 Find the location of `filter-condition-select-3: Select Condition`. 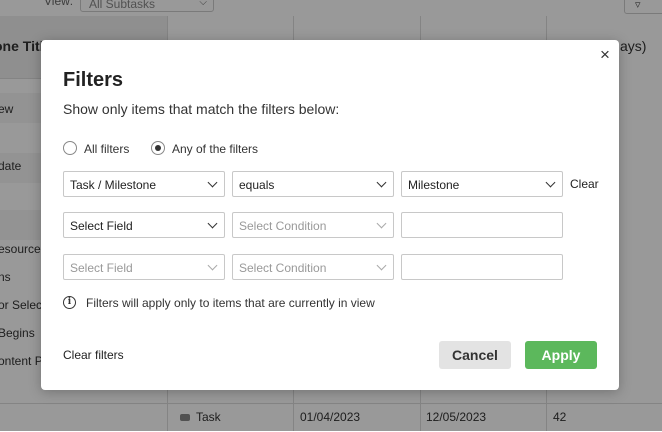

filter-condition-select-3: Select Condition is located at coordinates (313, 267).